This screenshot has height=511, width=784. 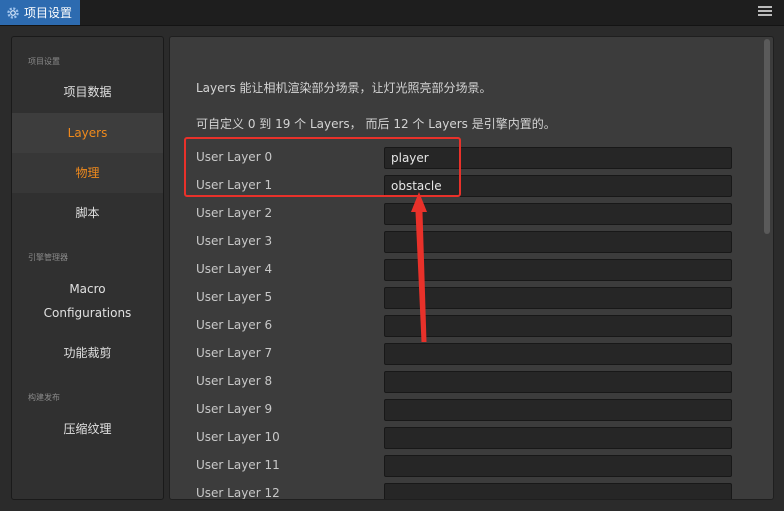 I want to click on sidebar-item-texture-compression: 压缩纹理, so click(x=87, y=429).